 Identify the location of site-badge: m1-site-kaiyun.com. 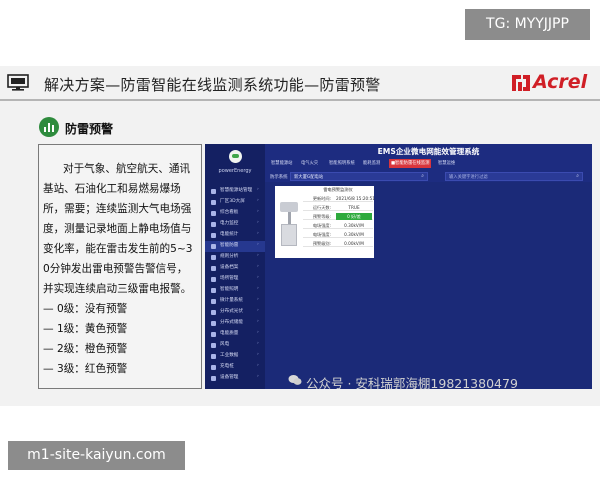
(96, 455).